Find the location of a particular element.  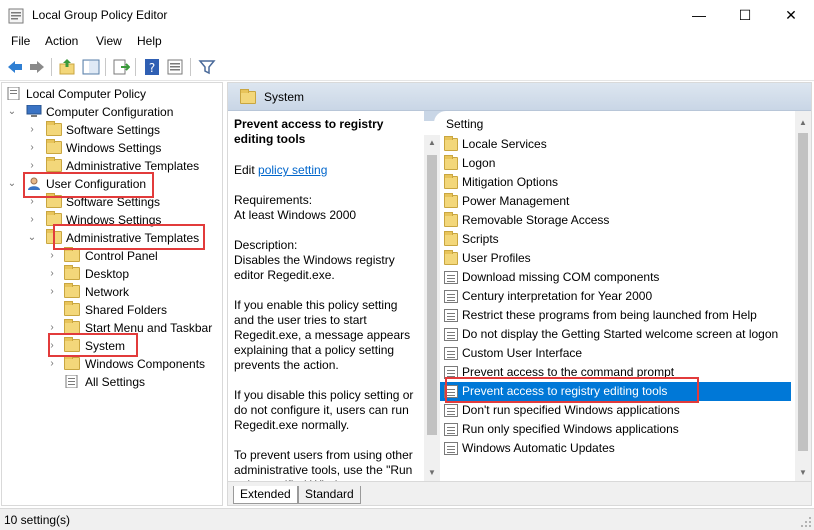

list-item-label: Run only specified Windows applications is located at coordinates (570, 429).